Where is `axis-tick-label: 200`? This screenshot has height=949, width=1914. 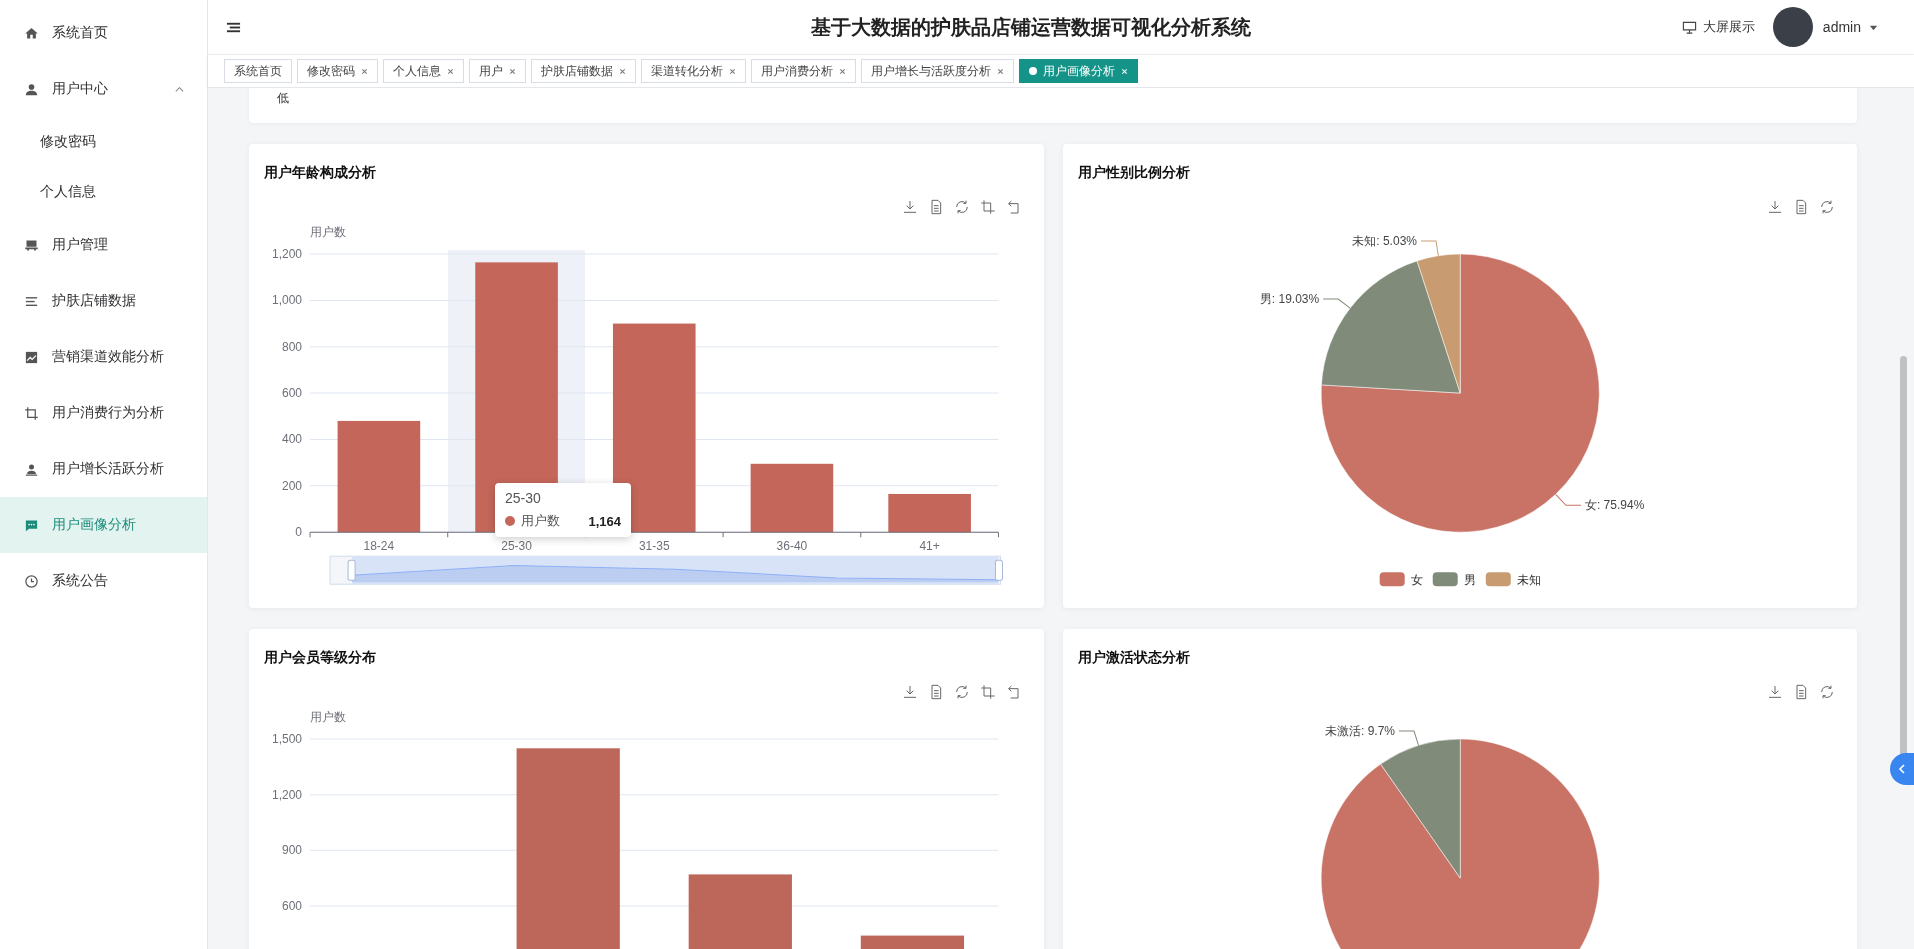
axis-tick-label: 200 is located at coordinates (292, 485).